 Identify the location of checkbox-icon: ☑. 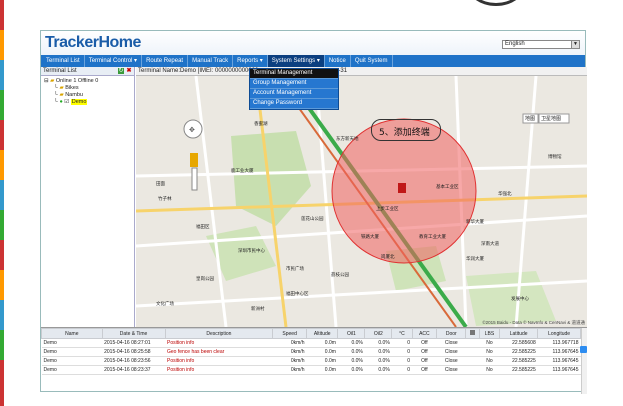
(66, 102).